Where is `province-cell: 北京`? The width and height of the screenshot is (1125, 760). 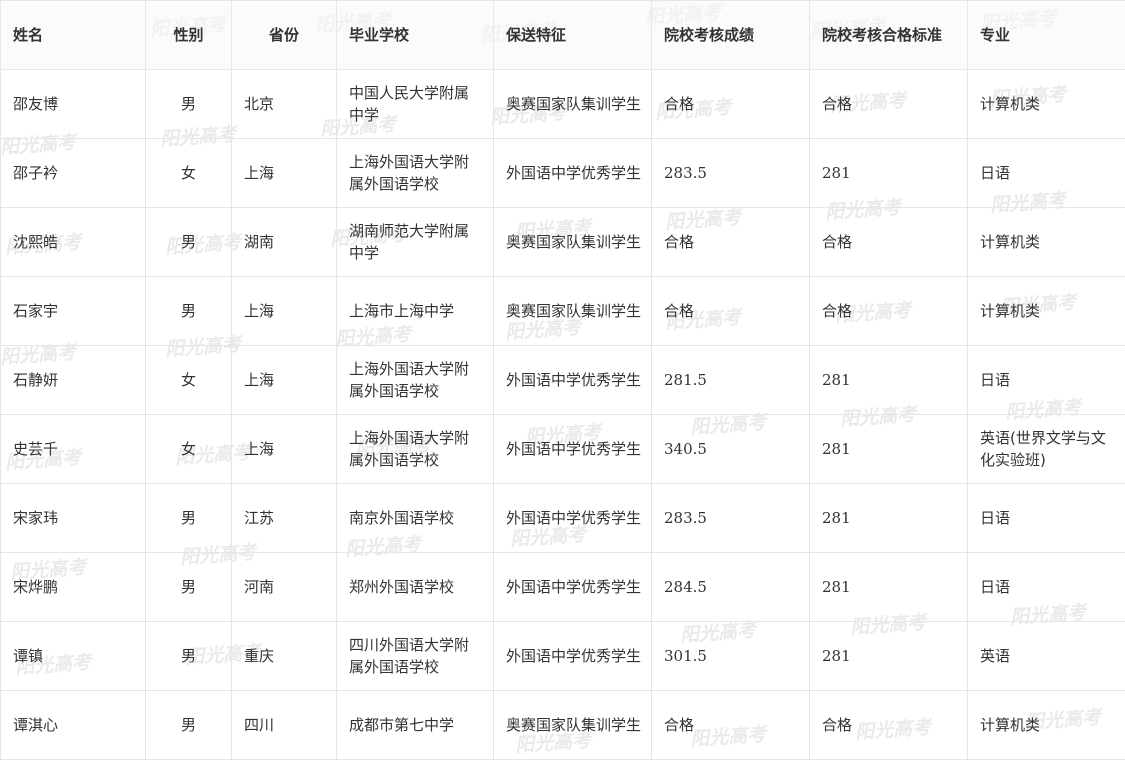 province-cell: 北京 is located at coordinates (284, 104).